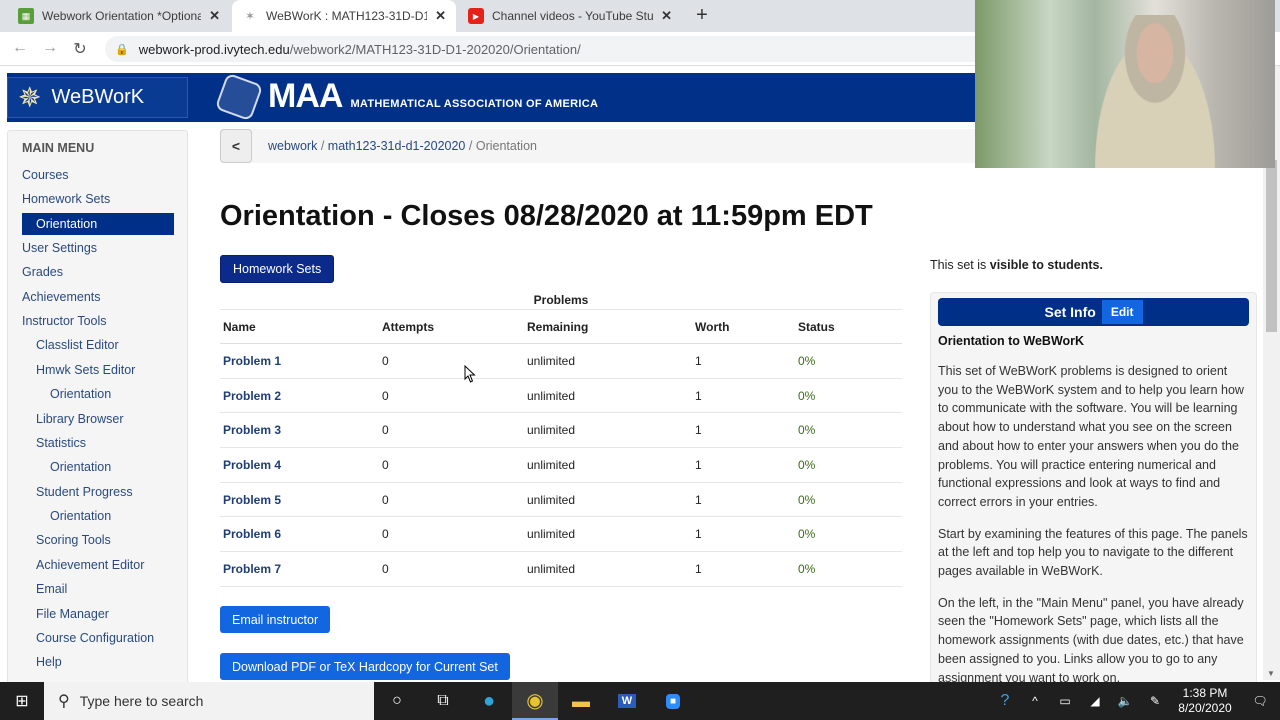  I want to click on browser-tab-webwork: ✶ WeBWorK : MATH123-31D-D1-2( ✕, so click(344, 16).